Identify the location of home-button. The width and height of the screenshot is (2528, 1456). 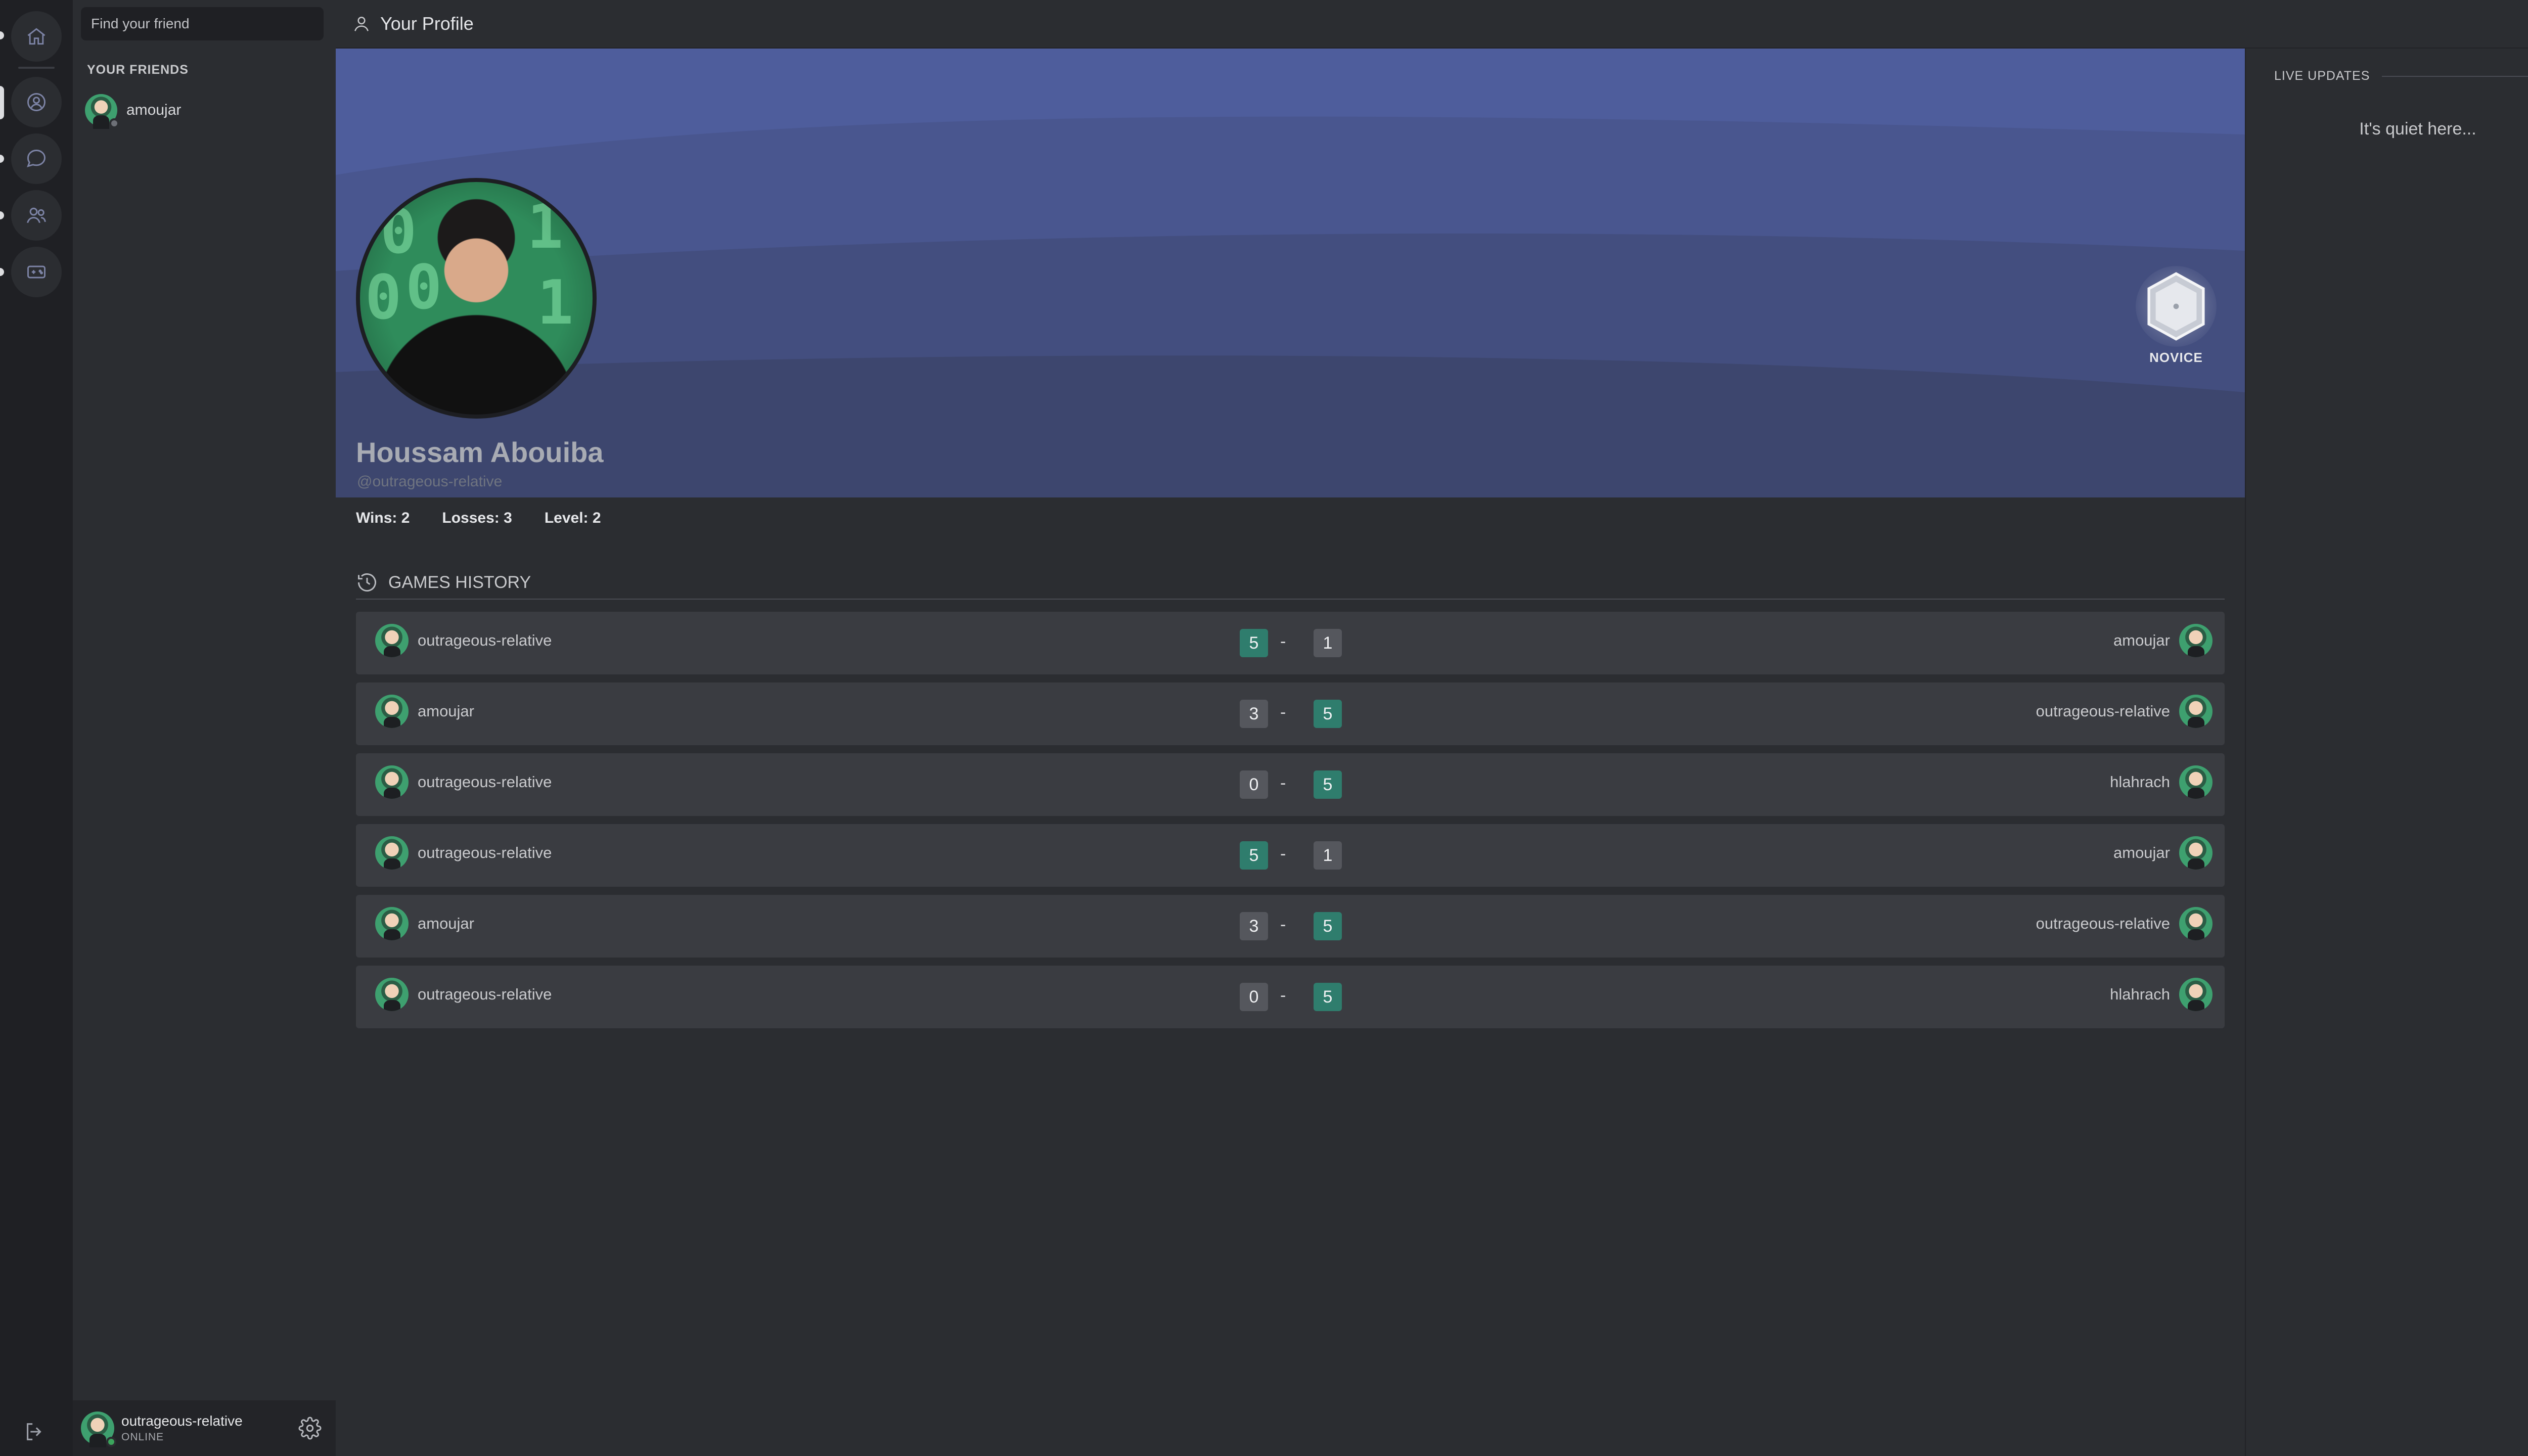
(37, 36).